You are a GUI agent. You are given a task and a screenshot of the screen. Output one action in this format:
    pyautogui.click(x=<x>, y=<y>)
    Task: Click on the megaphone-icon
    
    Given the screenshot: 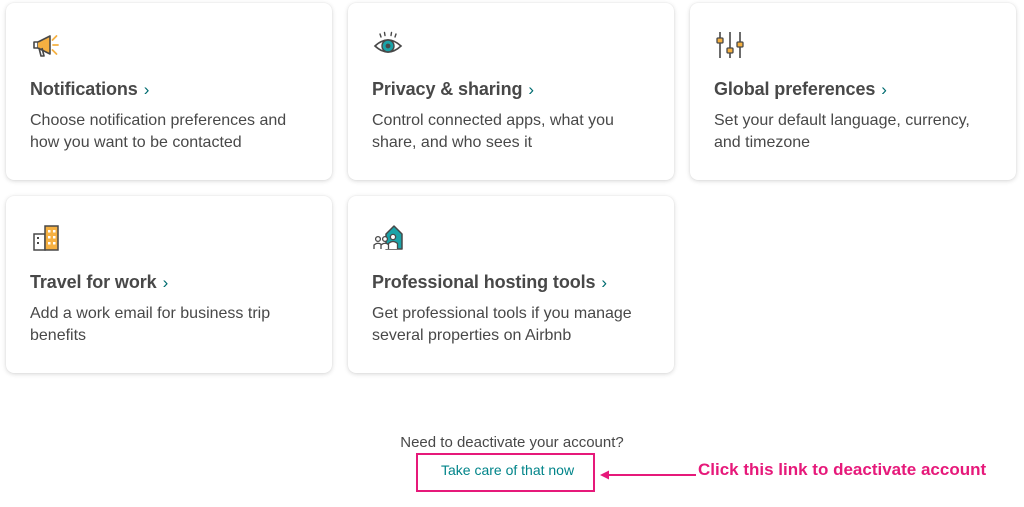 What is the action you would take?
    pyautogui.click(x=46, y=45)
    